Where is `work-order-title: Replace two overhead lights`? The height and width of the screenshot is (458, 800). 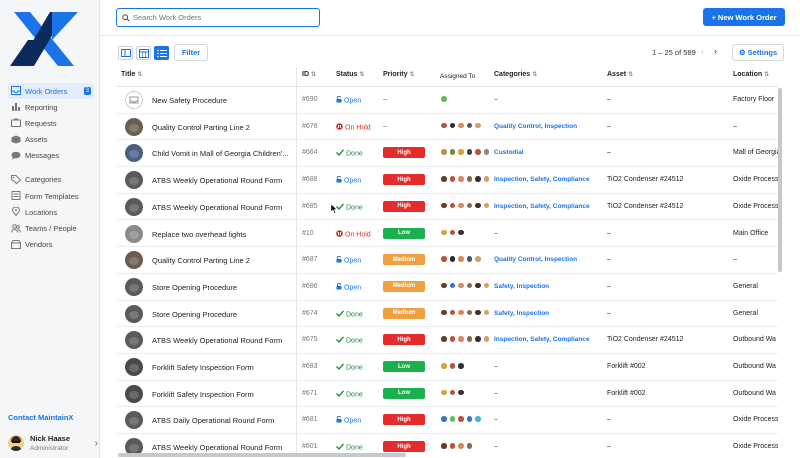 work-order-title: Replace two overhead lights is located at coordinates (199, 234).